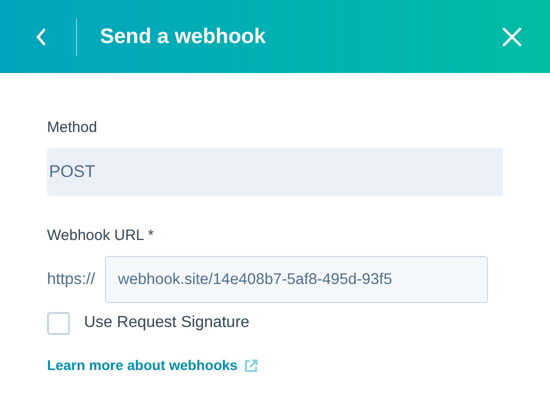 Image resolution: width=550 pixels, height=411 pixels. Describe the element at coordinates (167, 323) in the screenshot. I see `checkbox-label: Use Request Signature` at that location.